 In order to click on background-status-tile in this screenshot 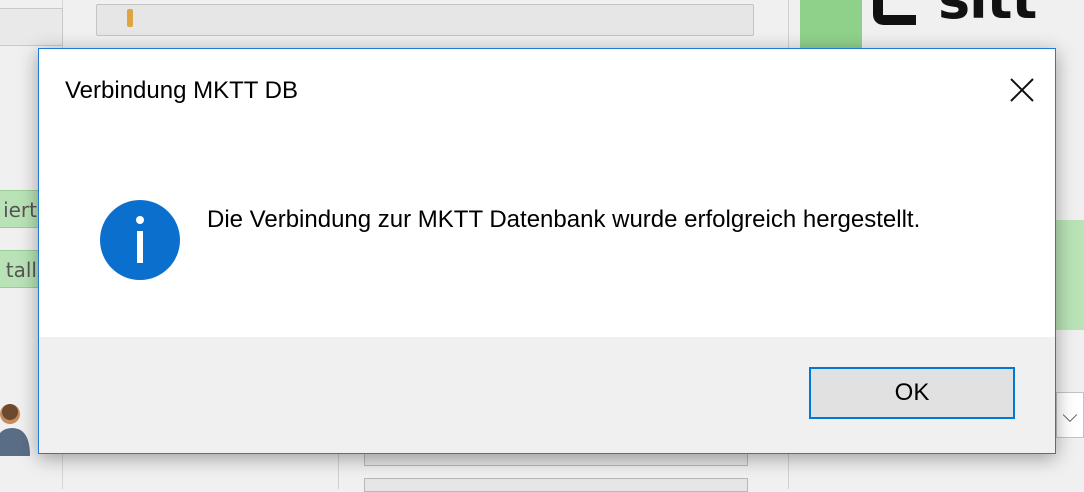, I will do `click(831, 24)`.